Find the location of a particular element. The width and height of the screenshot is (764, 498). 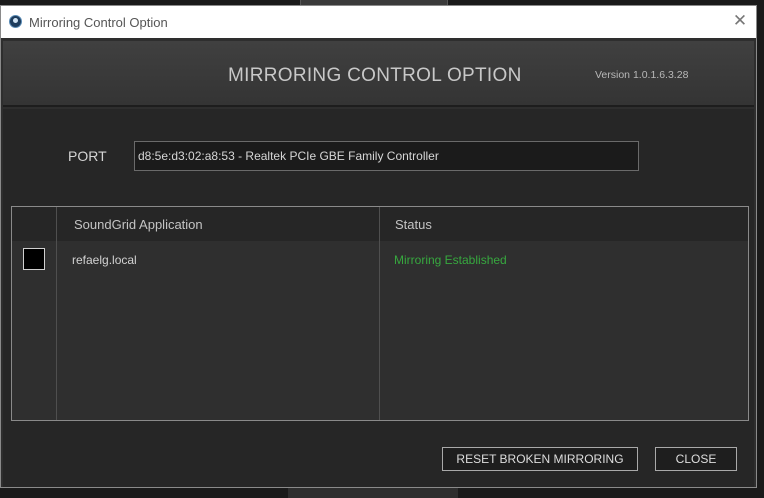

header-title: MIRRORING CONTROL OPTION is located at coordinates (375, 75).